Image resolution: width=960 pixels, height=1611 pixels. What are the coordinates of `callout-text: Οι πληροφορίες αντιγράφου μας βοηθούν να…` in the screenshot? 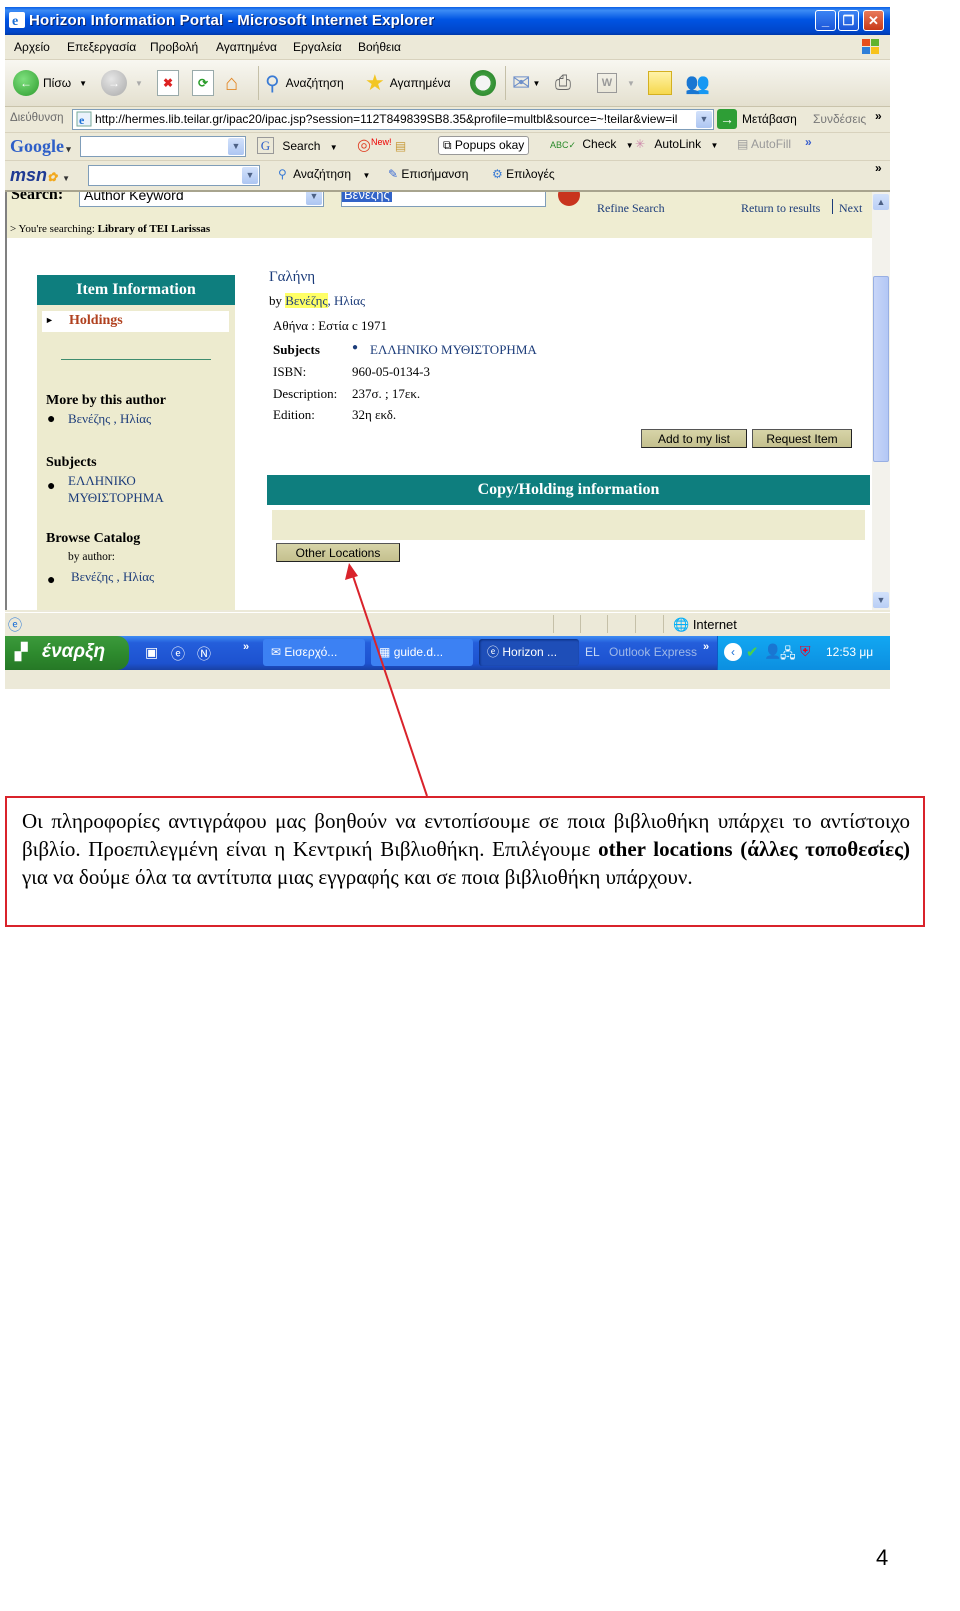 It's located at (466, 849).